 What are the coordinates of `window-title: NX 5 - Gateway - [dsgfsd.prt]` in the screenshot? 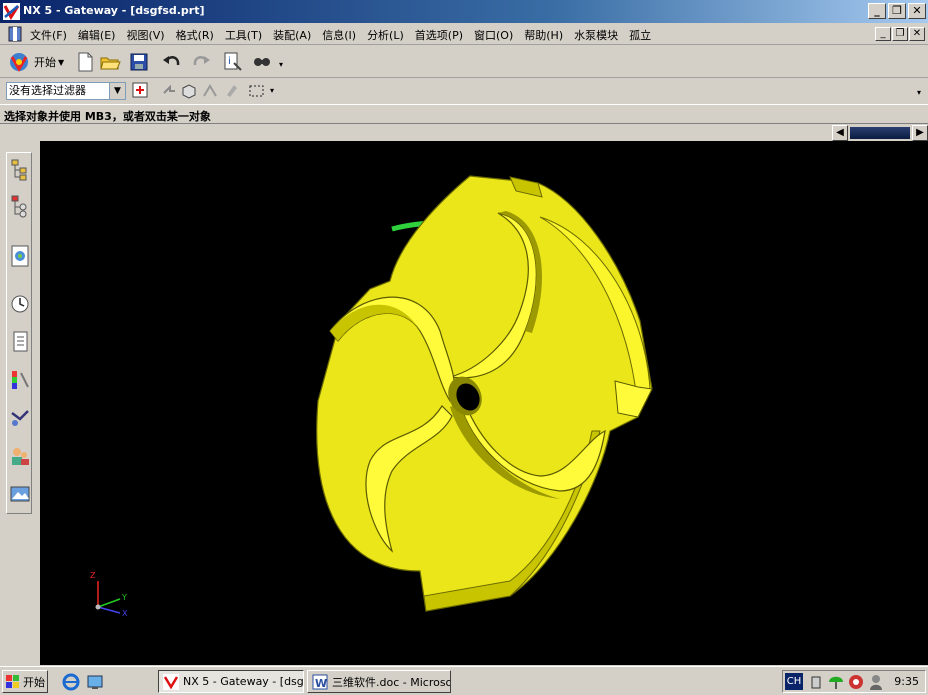 It's located at (114, 10).